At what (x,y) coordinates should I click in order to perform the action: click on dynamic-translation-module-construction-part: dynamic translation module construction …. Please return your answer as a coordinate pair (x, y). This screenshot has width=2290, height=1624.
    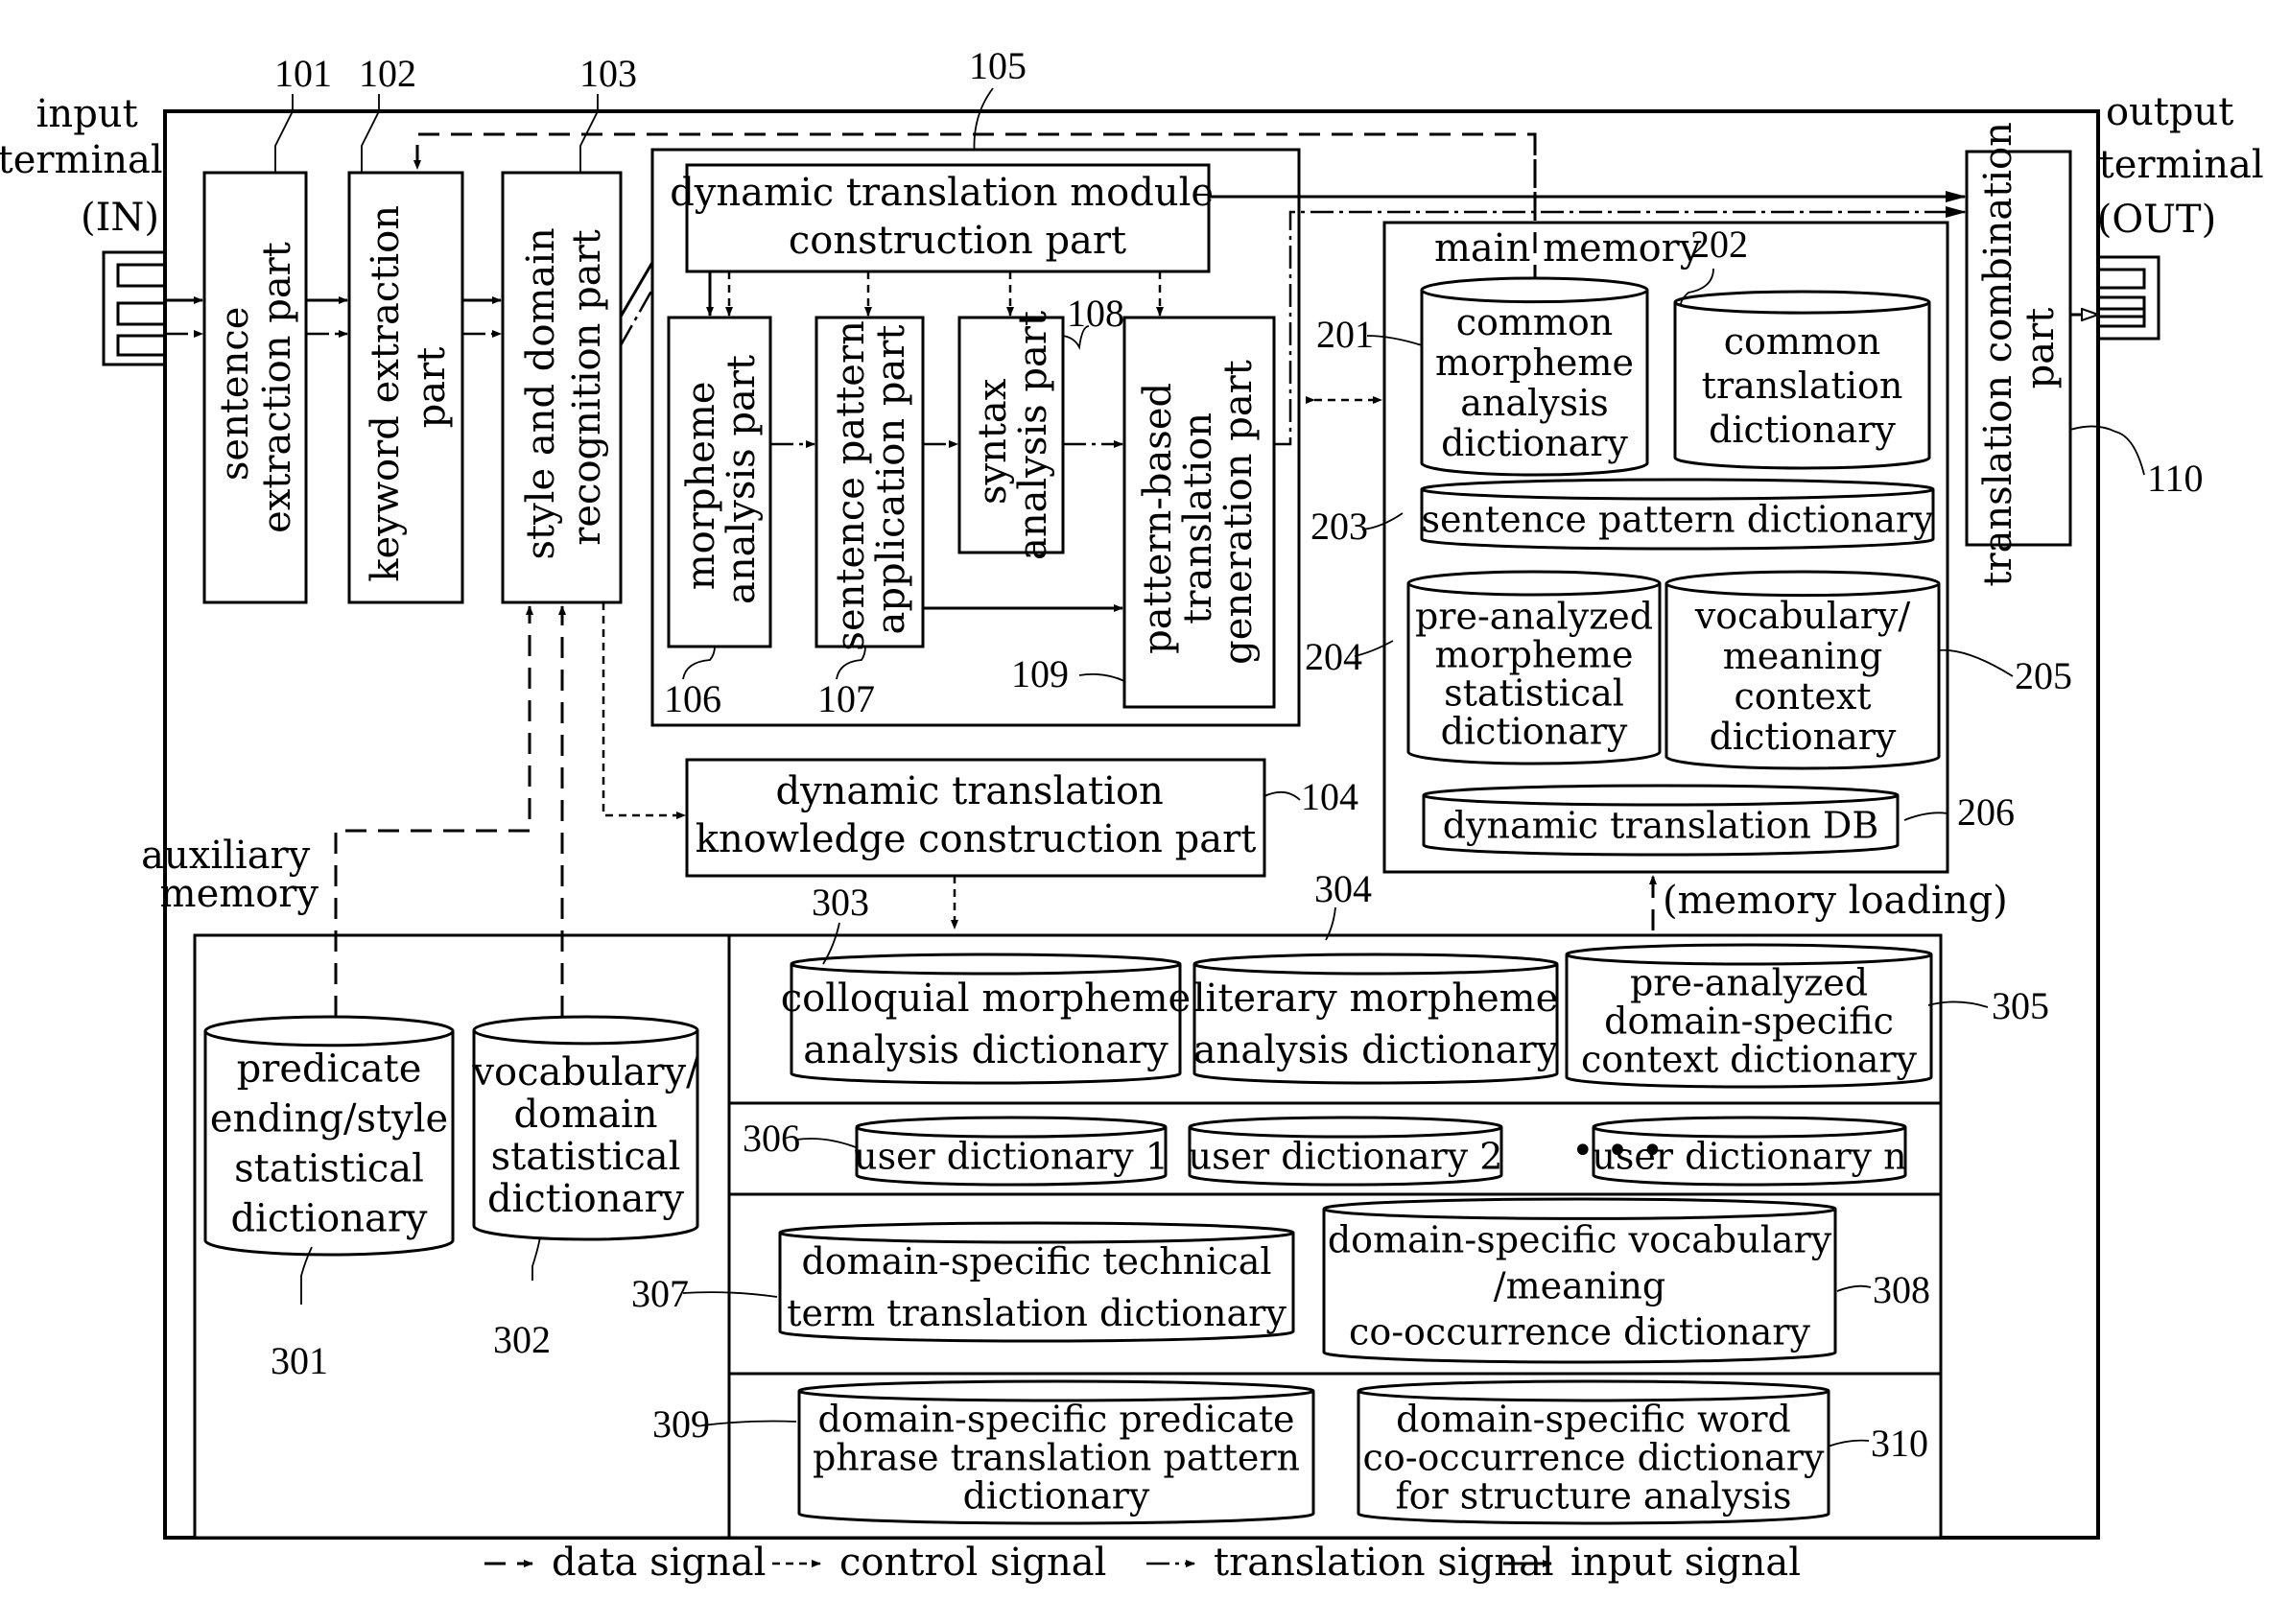
    Looking at the image, I should click on (942, 218).